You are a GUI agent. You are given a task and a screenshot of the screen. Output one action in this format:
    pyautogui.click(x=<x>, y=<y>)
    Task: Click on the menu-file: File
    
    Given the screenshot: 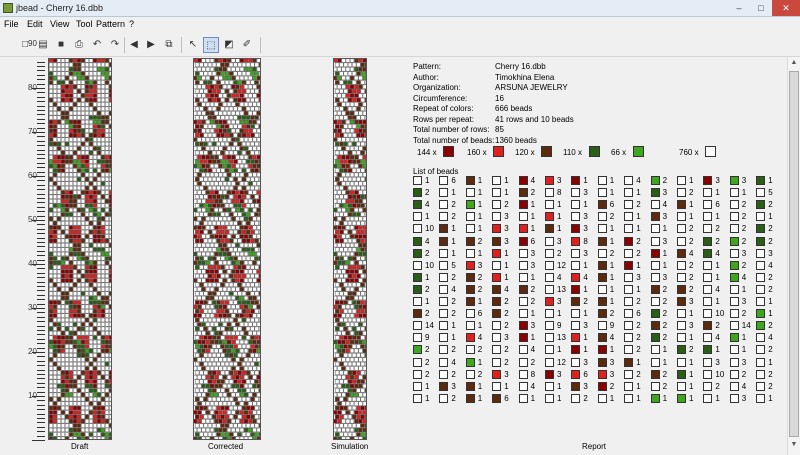 What is the action you would take?
    pyautogui.click(x=11, y=24)
    